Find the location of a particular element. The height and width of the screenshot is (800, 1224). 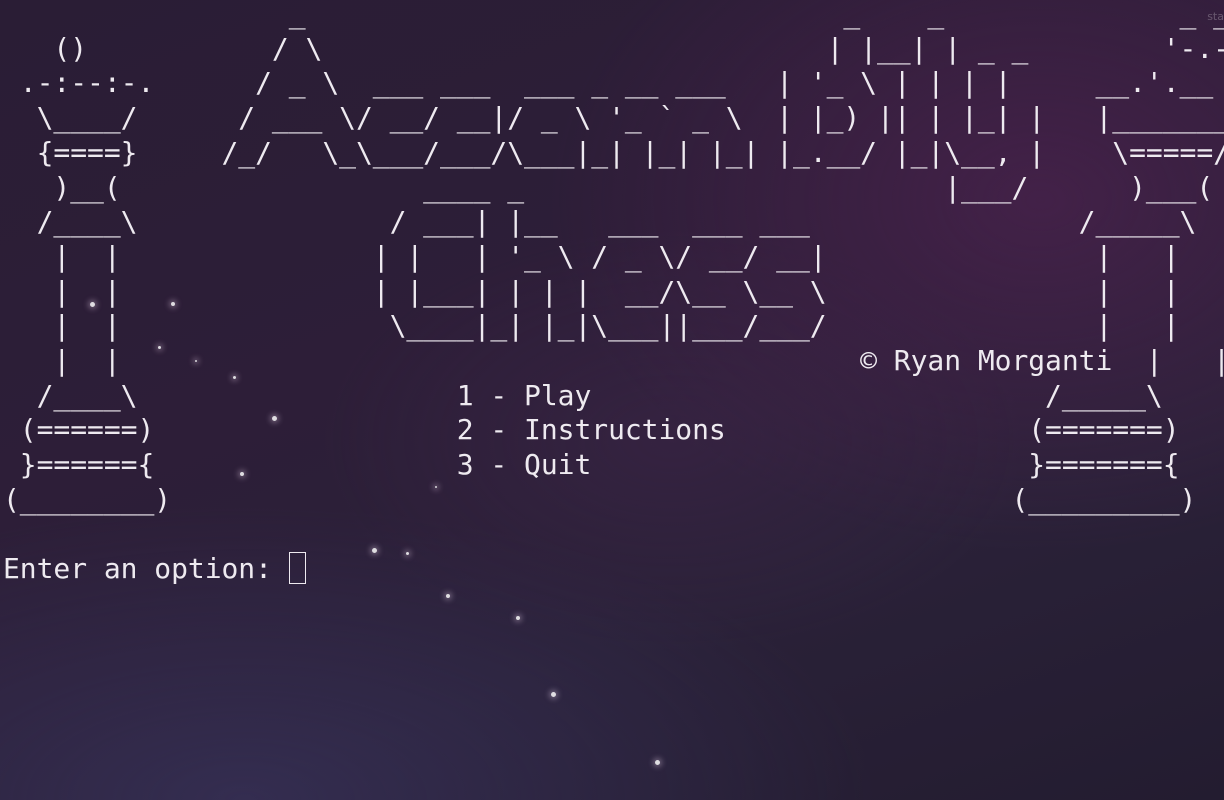

ascii-line: | | © Ryan Morganti | | is located at coordinates (613, 361).